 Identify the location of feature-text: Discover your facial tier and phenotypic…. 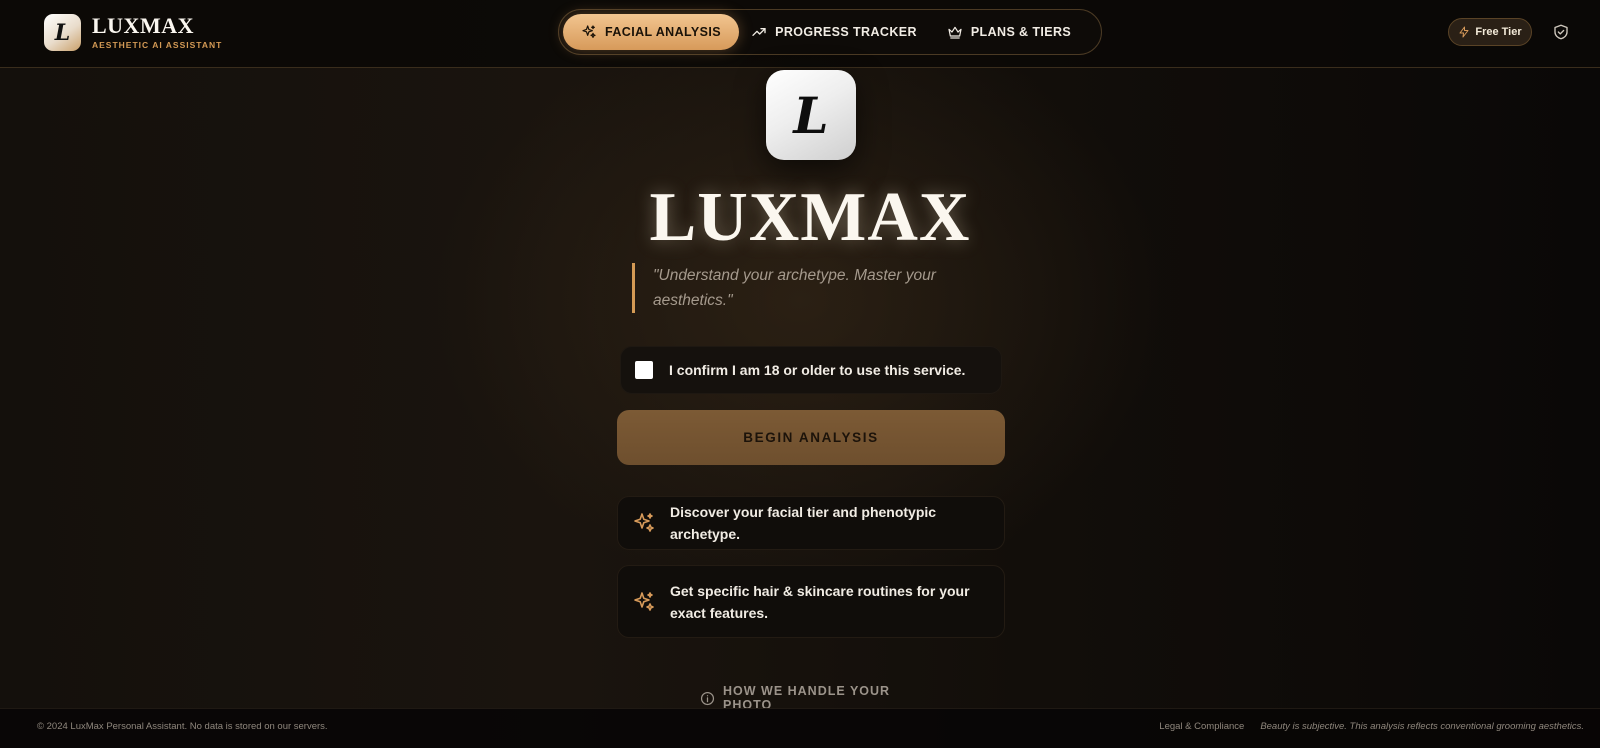
(803, 523).